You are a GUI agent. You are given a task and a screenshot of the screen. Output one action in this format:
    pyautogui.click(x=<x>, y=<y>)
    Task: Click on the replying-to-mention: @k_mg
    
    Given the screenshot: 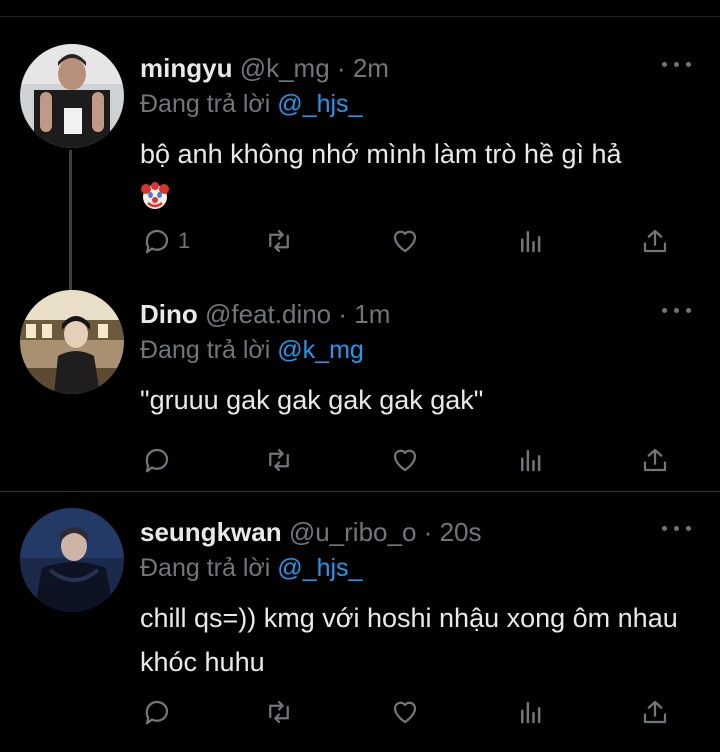 What is the action you would take?
    pyautogui.click(x=320, y=350)
    